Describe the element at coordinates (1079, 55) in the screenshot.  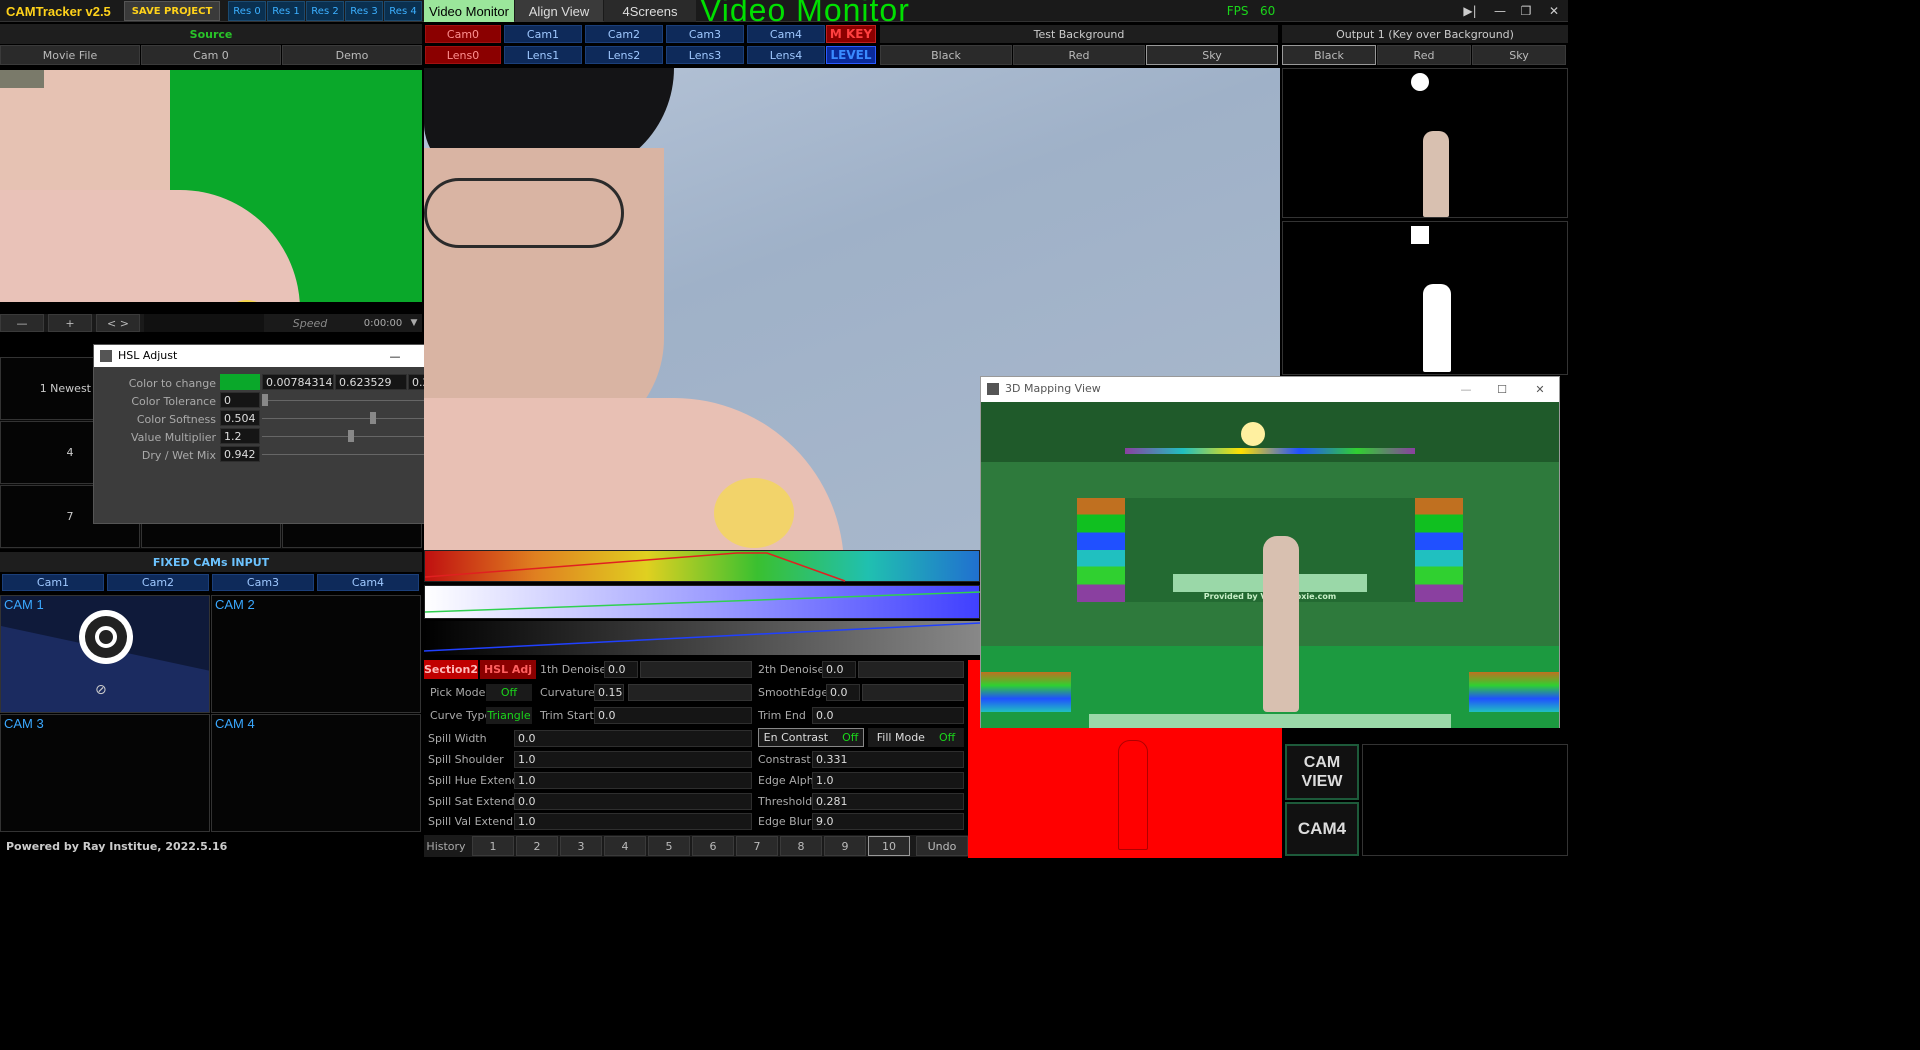
I see `test-bg-red: Red` at that location.